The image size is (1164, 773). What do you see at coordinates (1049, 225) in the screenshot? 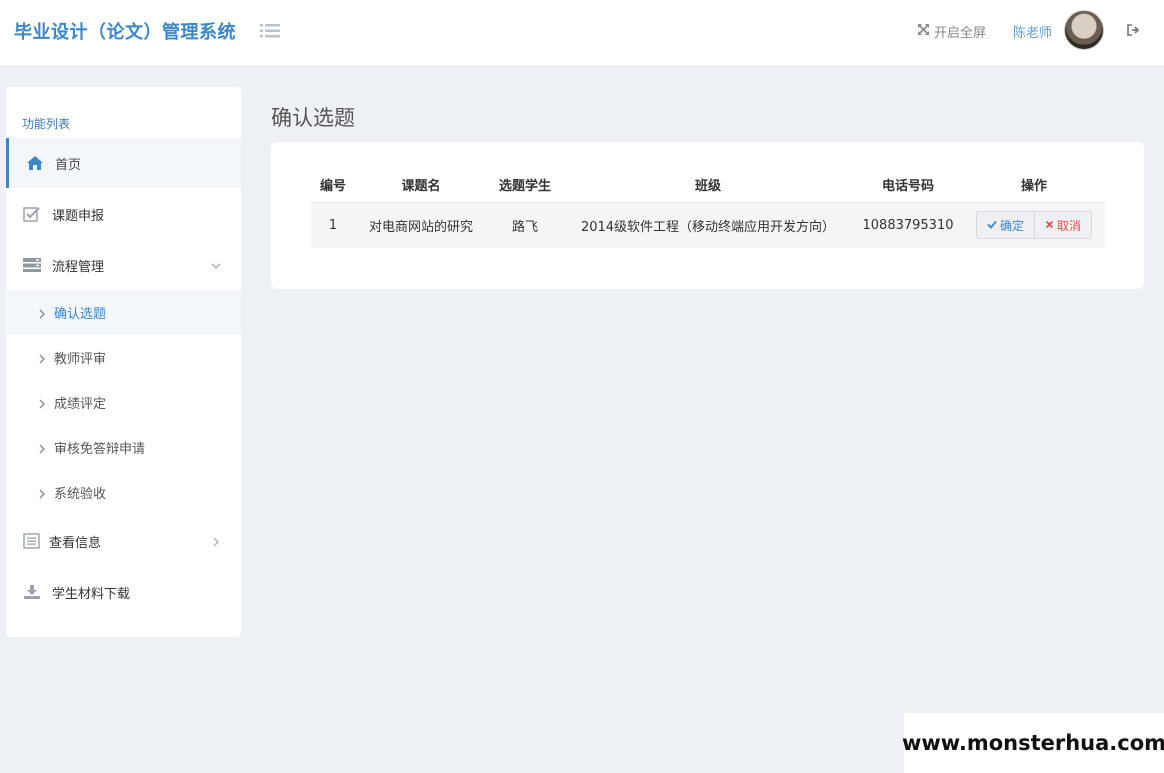
I see `close-icon` at bounding box center [1049, 225].